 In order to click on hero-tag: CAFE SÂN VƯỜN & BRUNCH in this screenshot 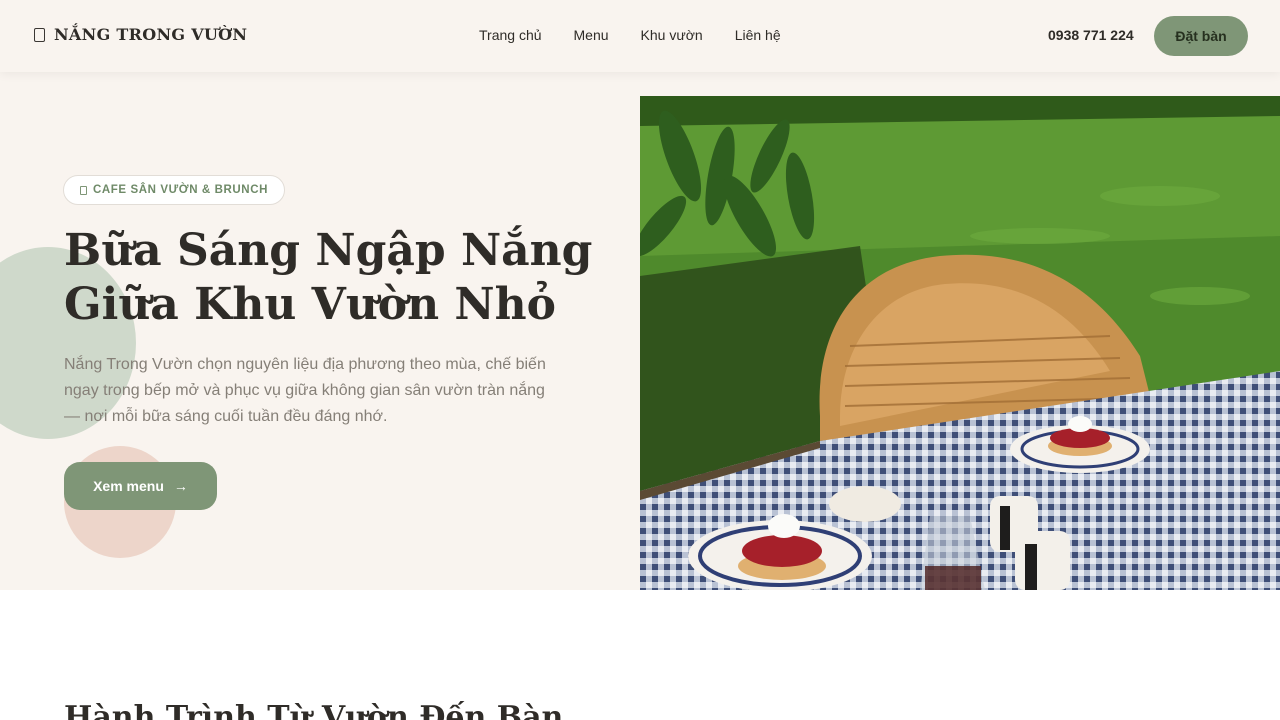, I will do `click(174, 190)`.